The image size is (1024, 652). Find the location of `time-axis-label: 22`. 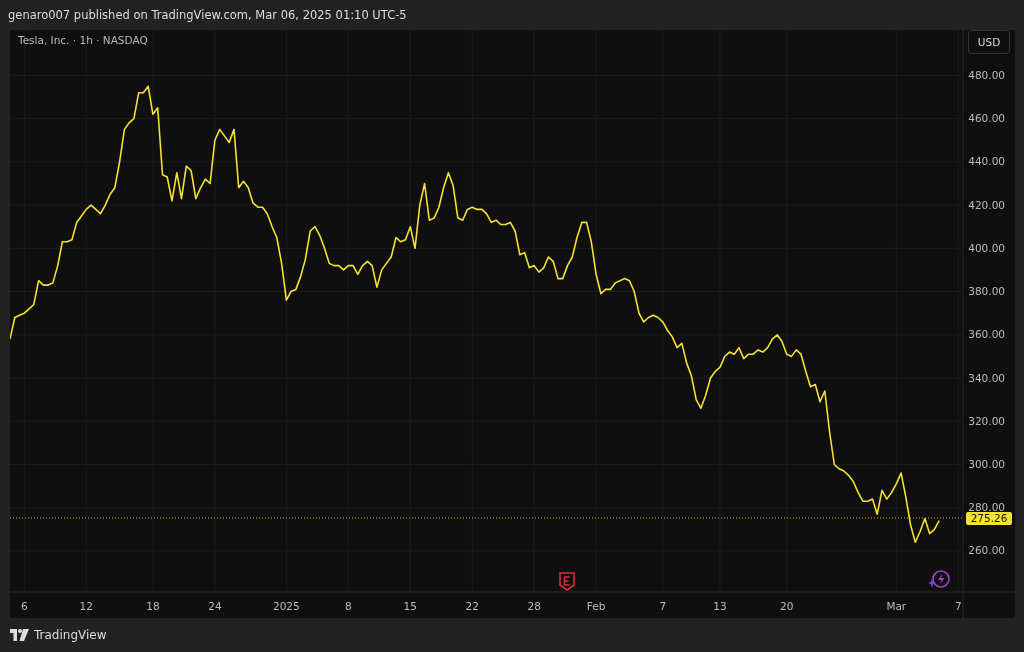

time-axis-label: 22 is located at coordinates (472, 606).